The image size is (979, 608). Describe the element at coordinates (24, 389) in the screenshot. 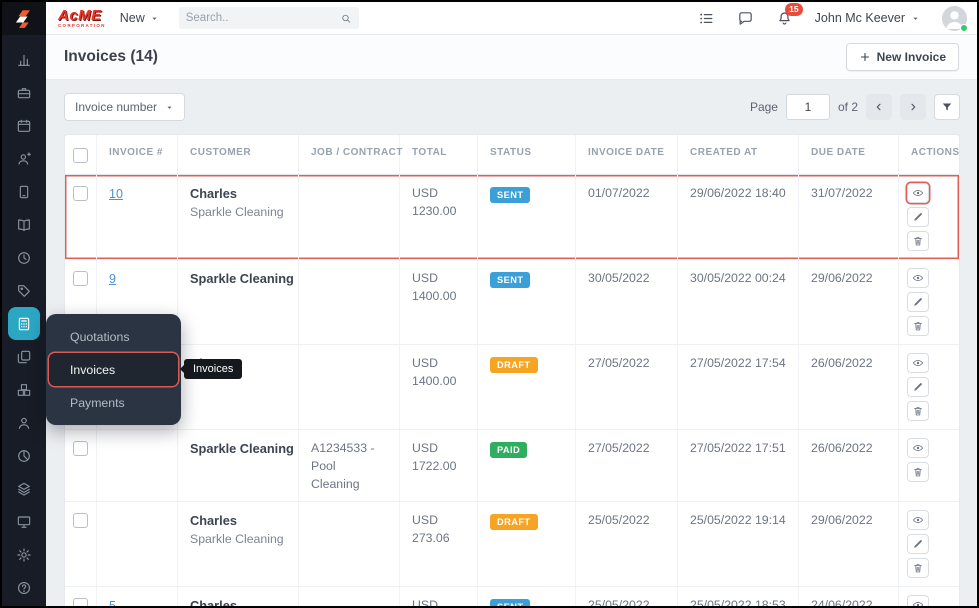

I see `sidebar-item-packages-icon` at that location.